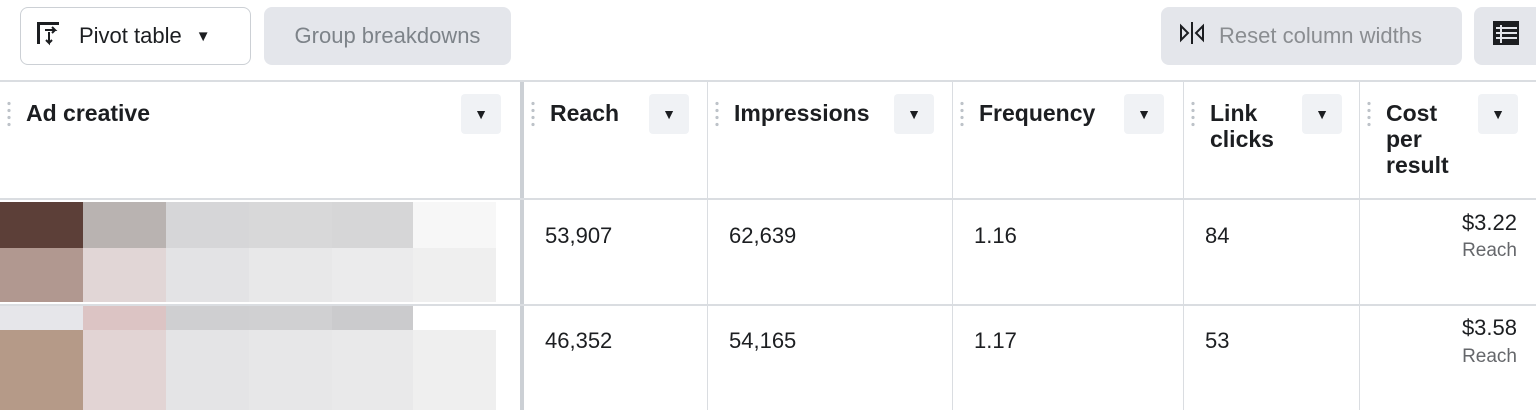 This screenshot has width=1536, height=415. I want to click on impressions-cell: 54,165, so click(763, 340).